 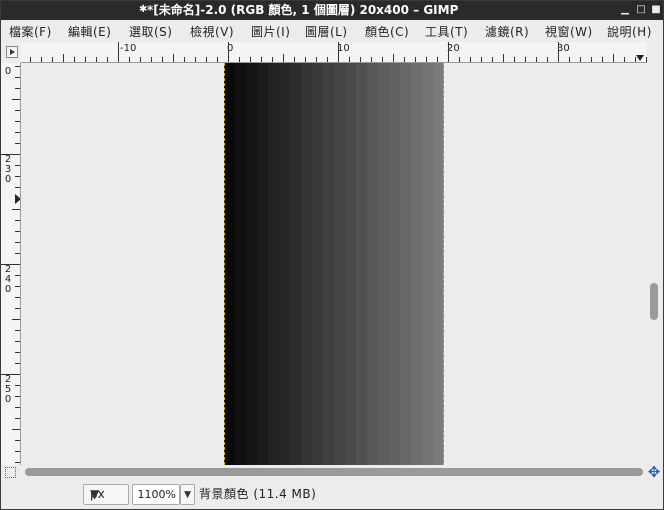 I want to click on ruler-label-v250: 250, so click(x=8, y=389).